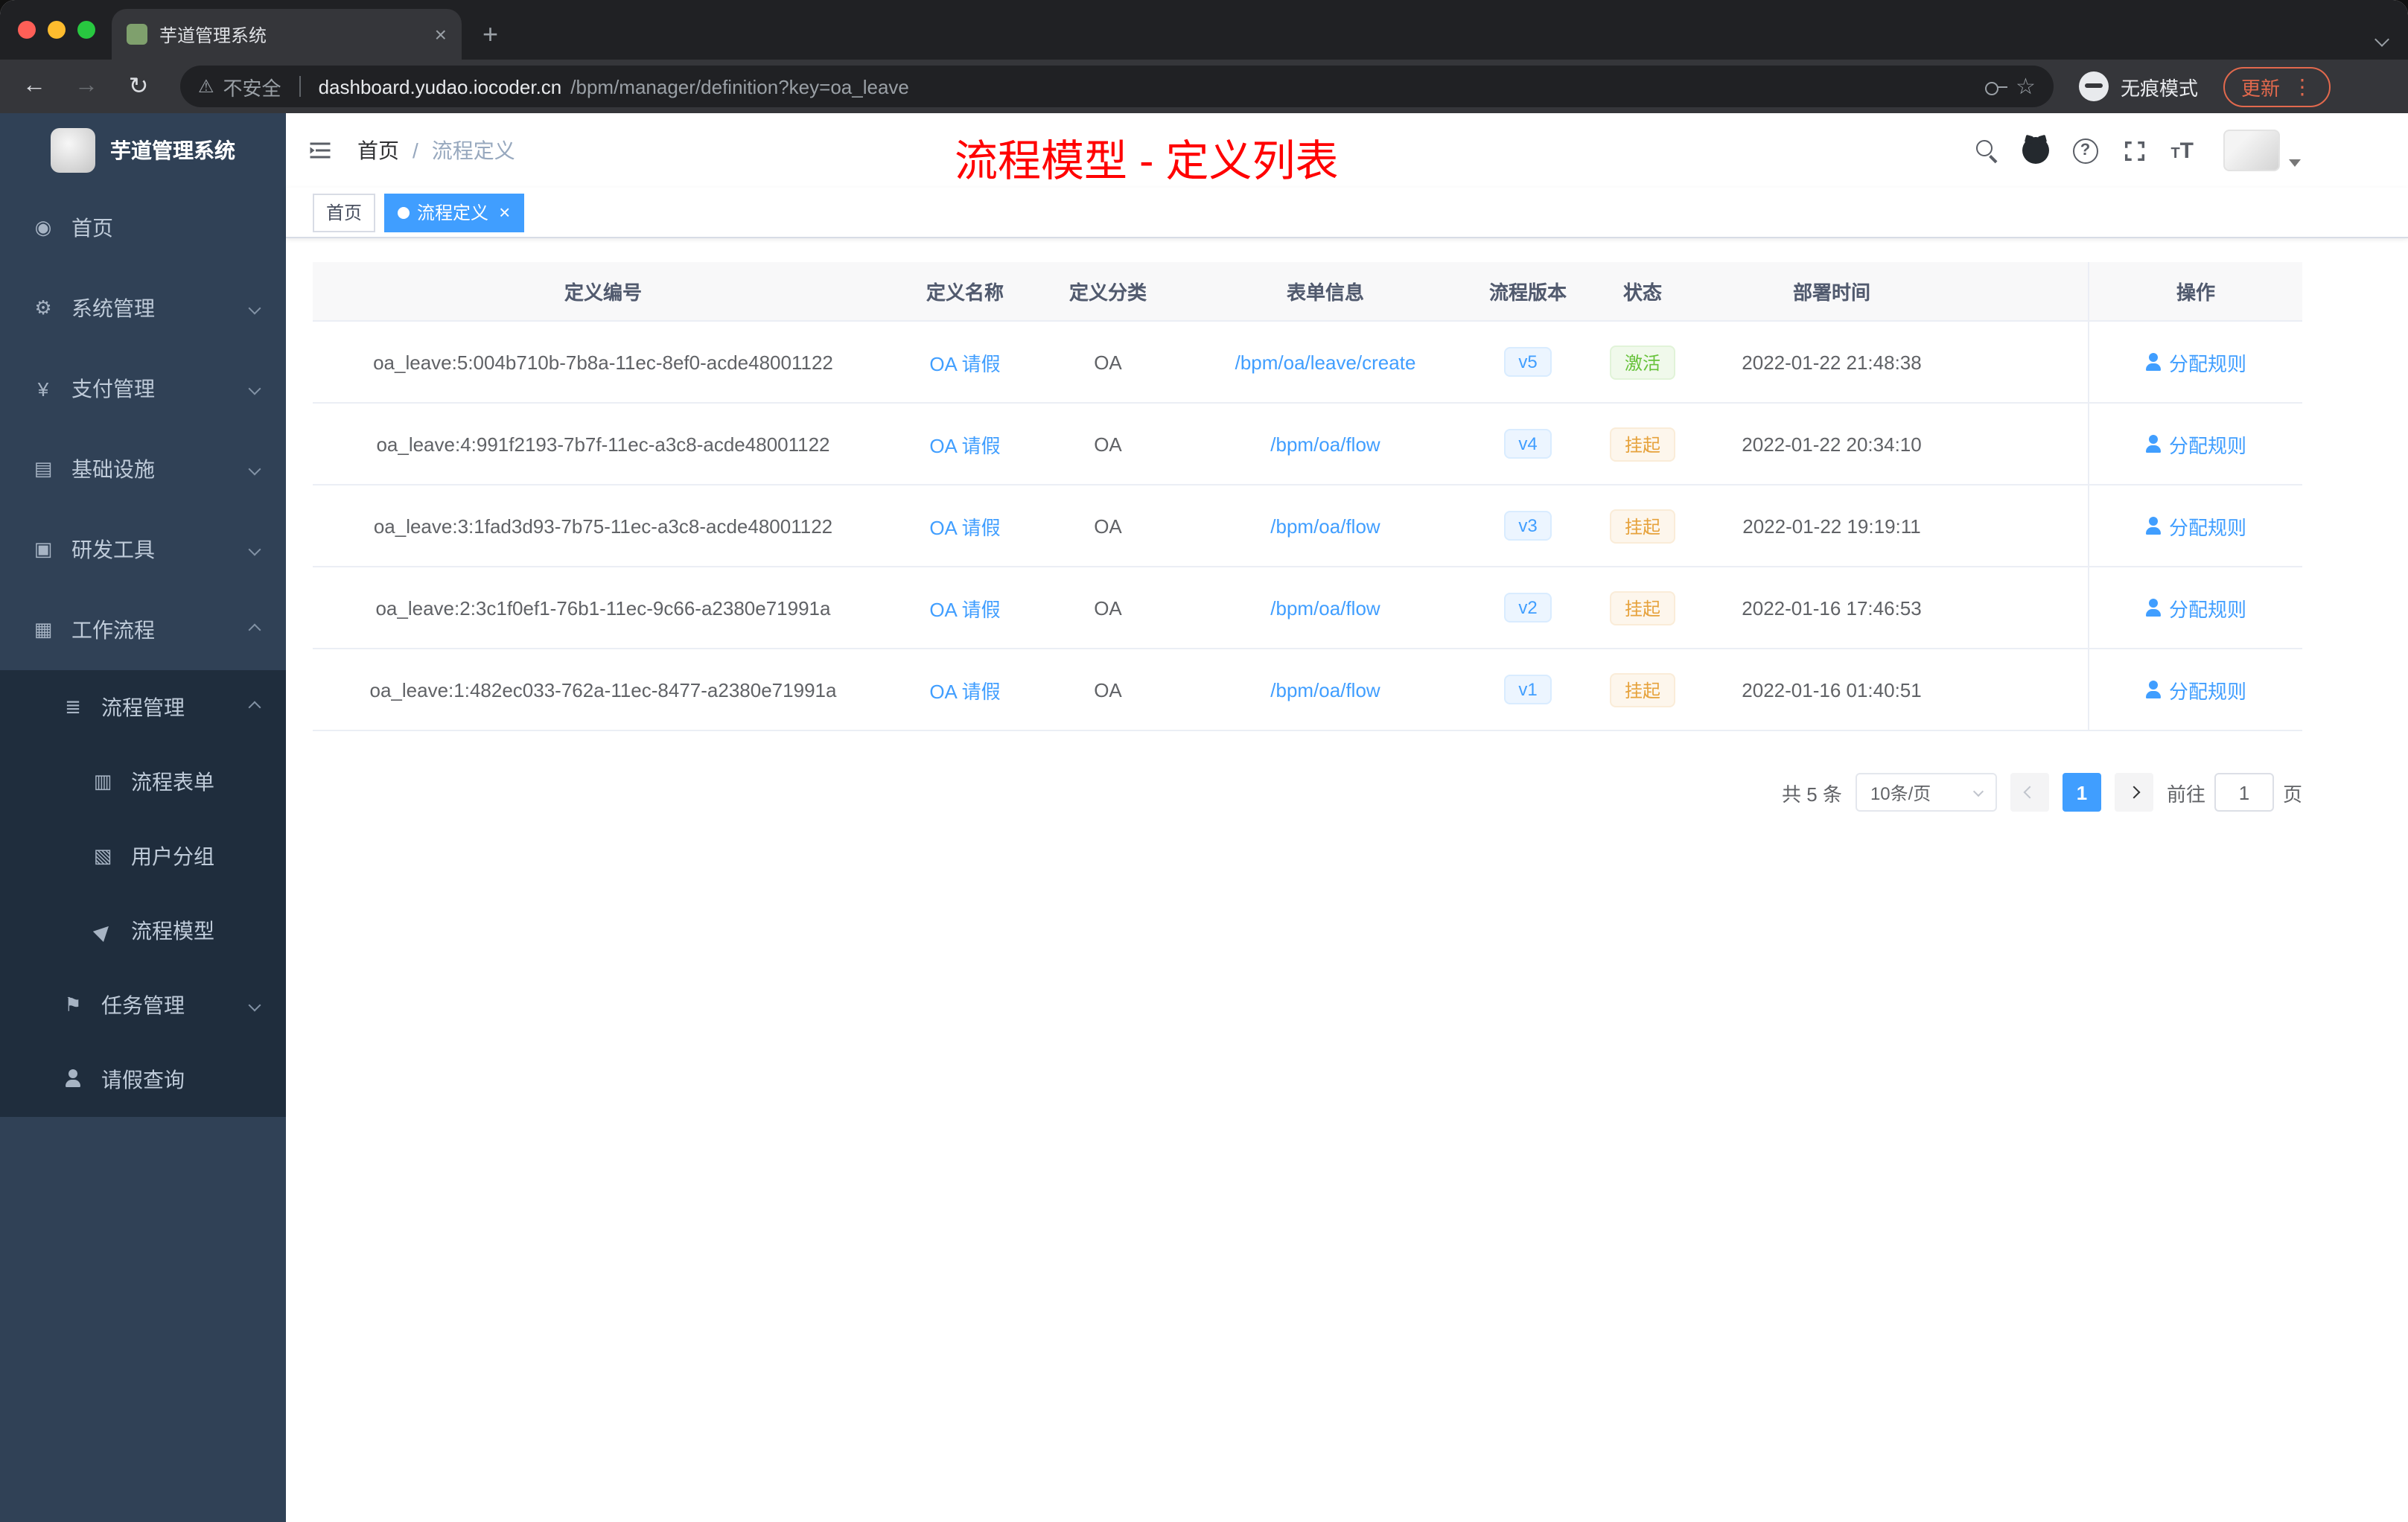 The image size is (2408, 1522). I want to click on help-icon: ?, so click(2085, 150).